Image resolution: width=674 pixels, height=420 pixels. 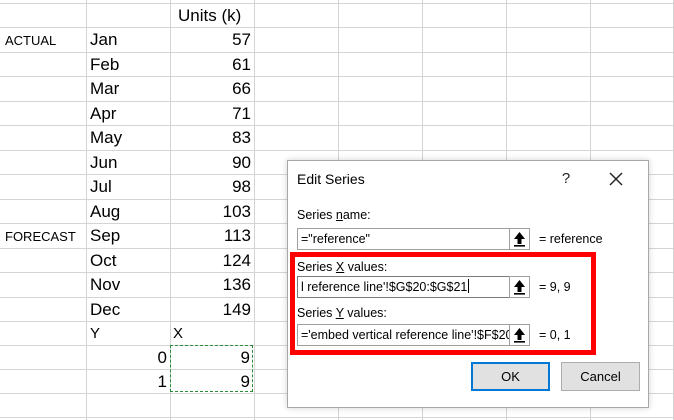 I want to click on month-cell: Feb, so click(x=104, y=65).